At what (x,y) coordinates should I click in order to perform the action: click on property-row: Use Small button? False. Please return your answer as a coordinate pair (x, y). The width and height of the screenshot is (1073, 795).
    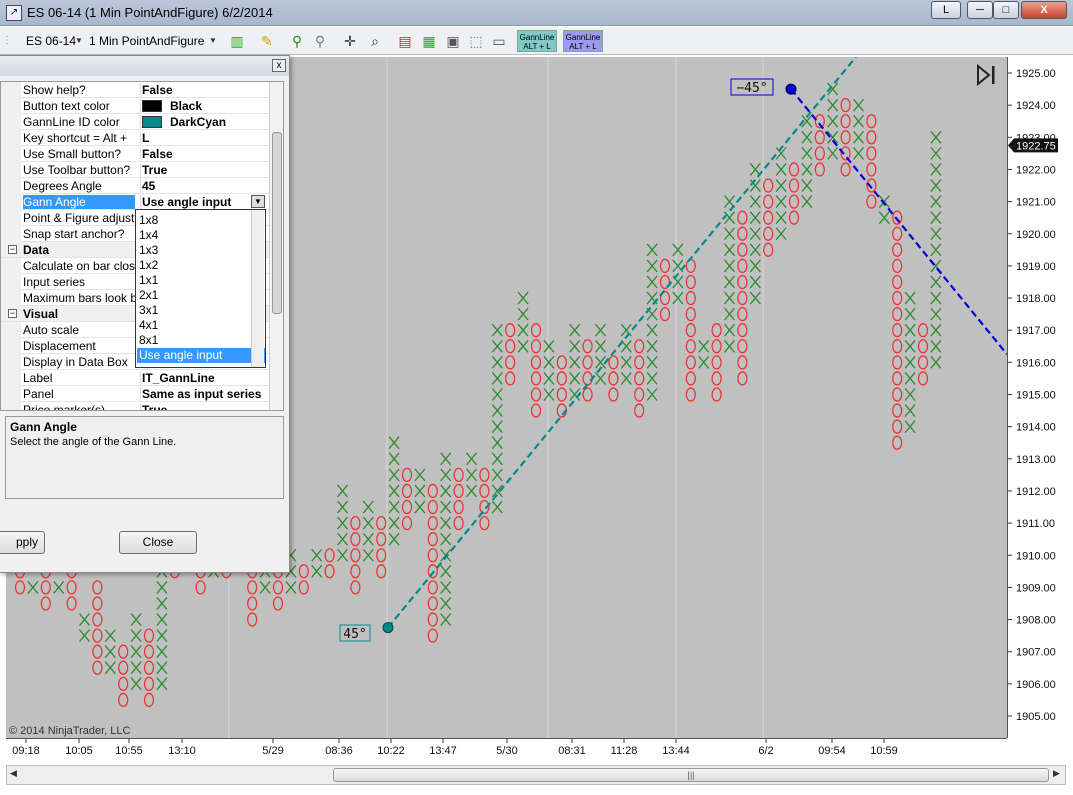
    Looking at the image, I should click on (135, 154).